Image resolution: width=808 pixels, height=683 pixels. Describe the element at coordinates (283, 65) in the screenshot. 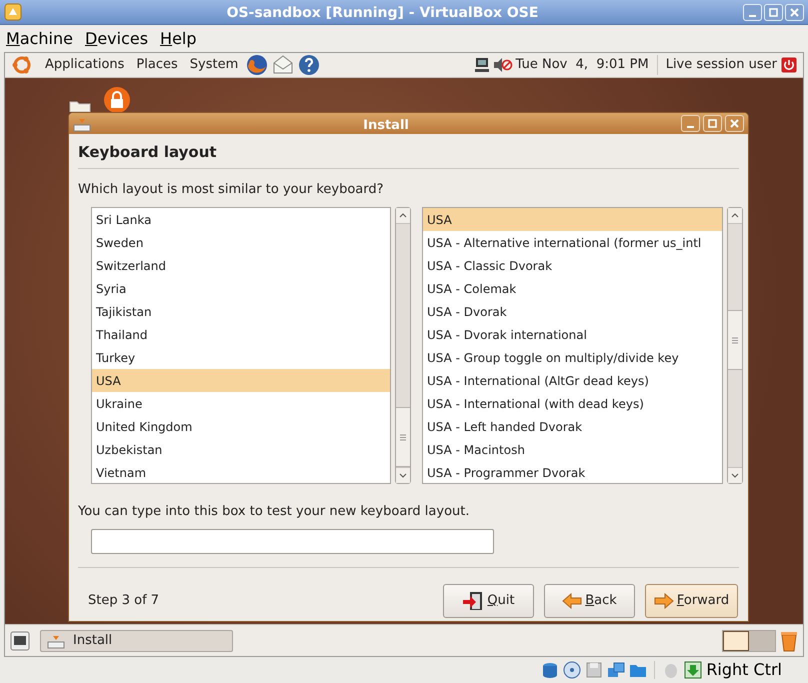

I see `envelope-icon` at that location.